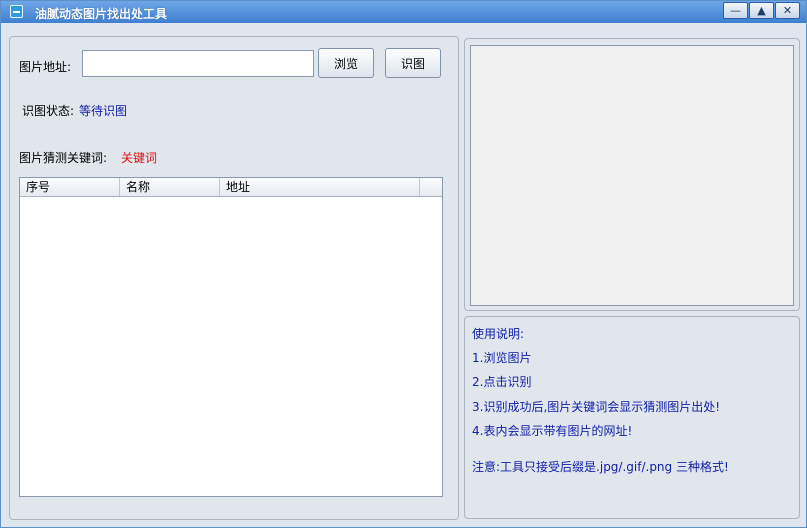  Describe the element at coordinates (170, 187) in the screenshot. I see `column-header-name: 名称` at that location.